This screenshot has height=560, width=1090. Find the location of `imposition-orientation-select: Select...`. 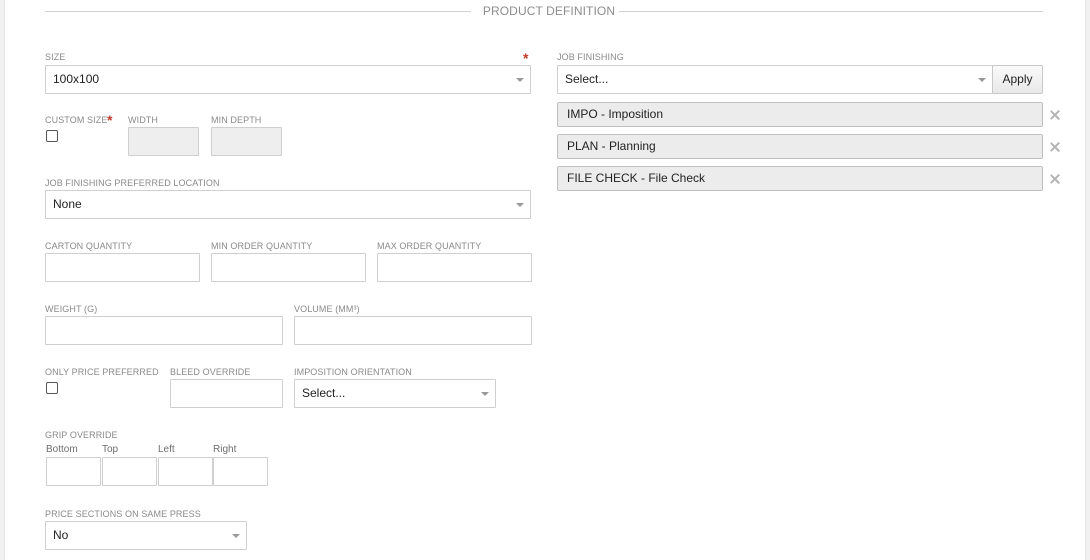

imposition-orientation-select: Select... is located at coordinates (395, 393).